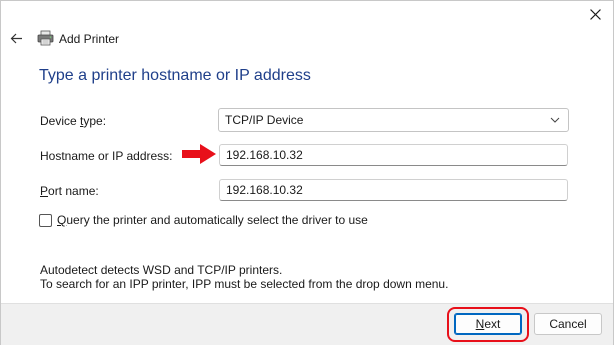  Describe the element at coordinates (264, 120) in the screenshot. I see `device-type-value: TCP/IP Device` at that location.